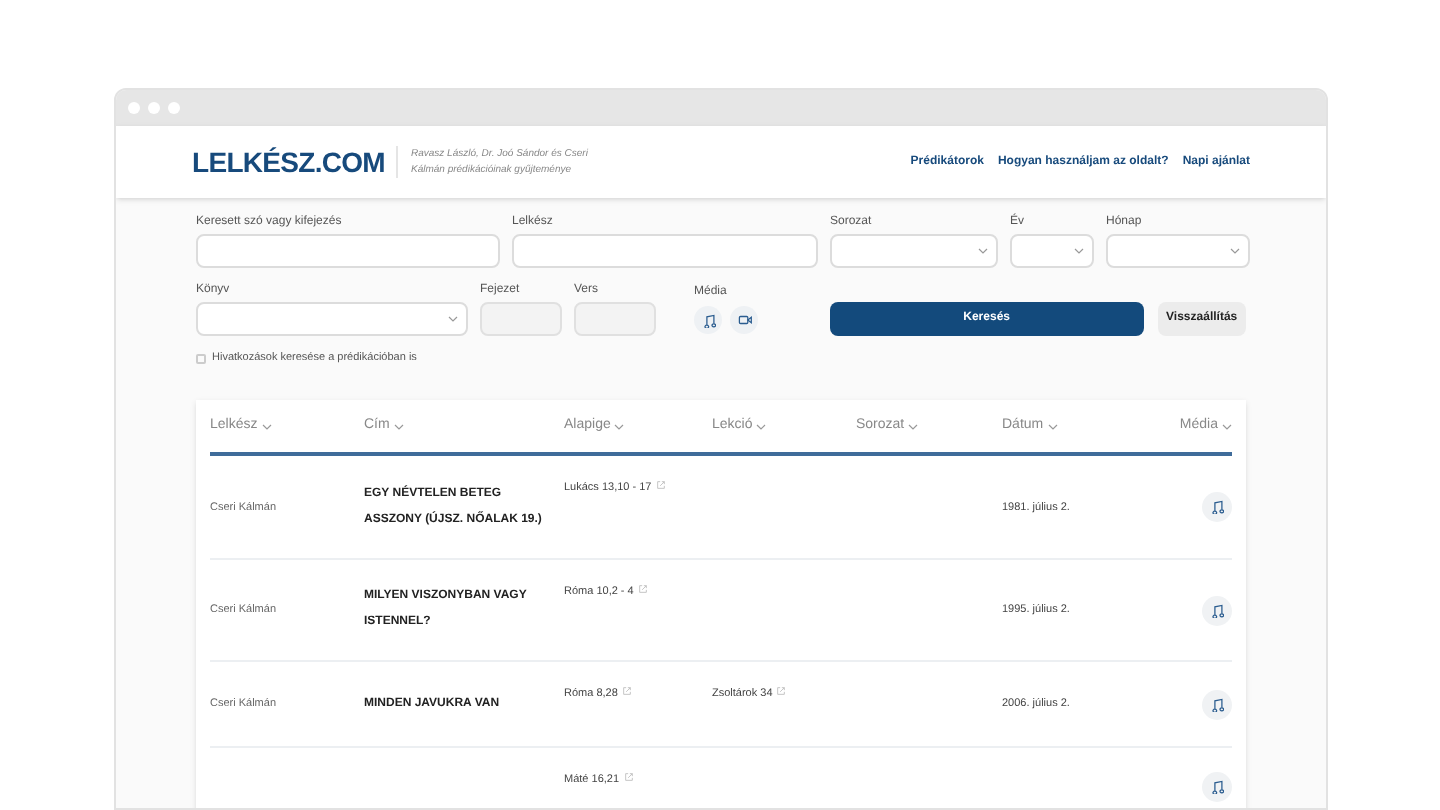 This screenshot has width=1440, height=810. Describe the element at coordinates (744, 320) in the screenshot. I see `video-camera-icon` at that location.